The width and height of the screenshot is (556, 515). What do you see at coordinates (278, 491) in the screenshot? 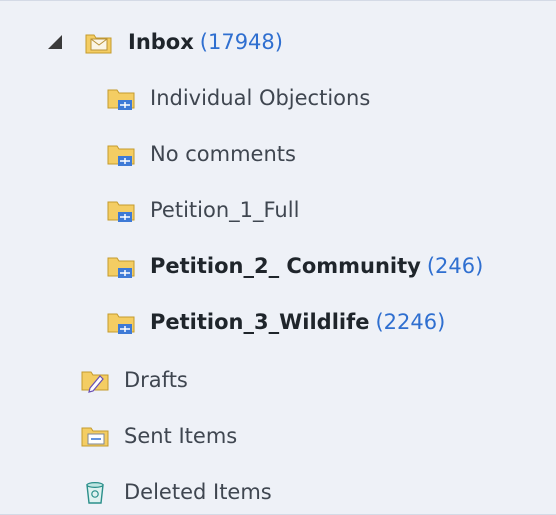
I see `folder-item-deleted-items: Deleted Items` at bounding box center [278, 491].